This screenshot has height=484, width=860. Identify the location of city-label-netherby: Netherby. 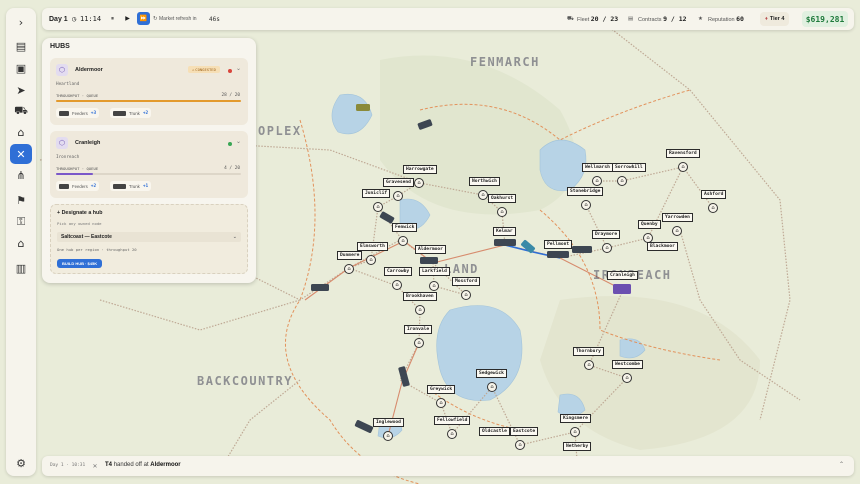
(577, 446).